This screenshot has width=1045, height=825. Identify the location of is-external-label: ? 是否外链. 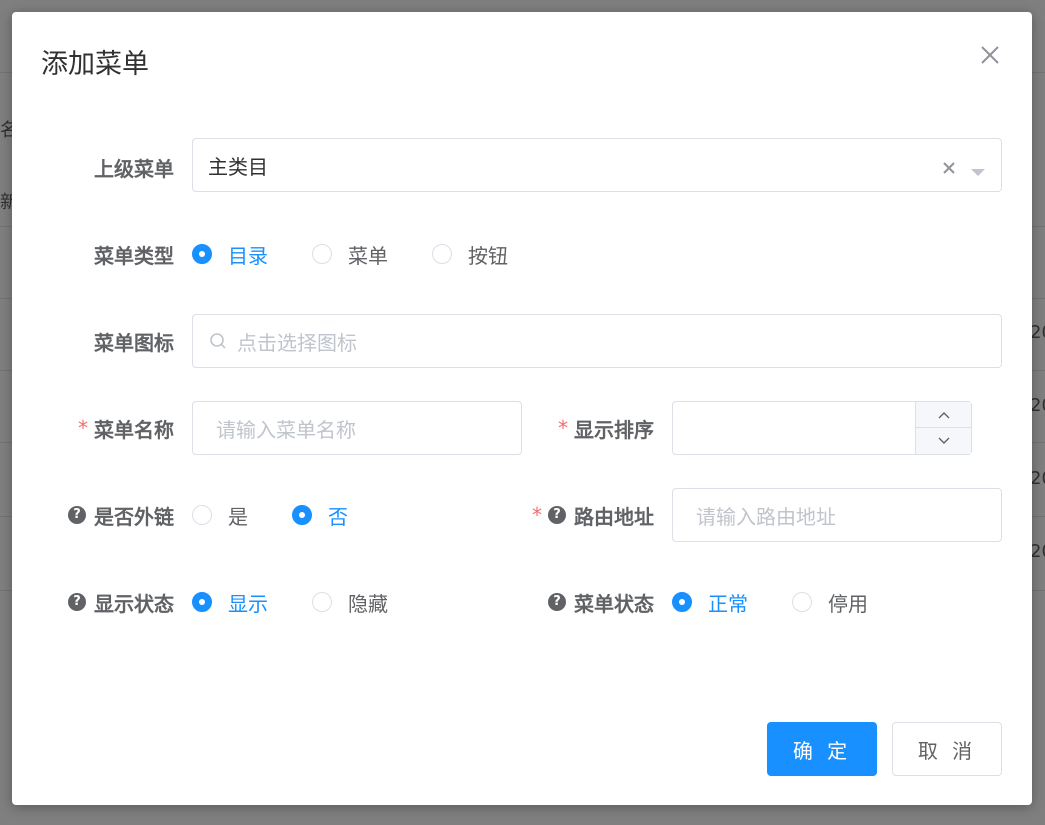
(103, 515).